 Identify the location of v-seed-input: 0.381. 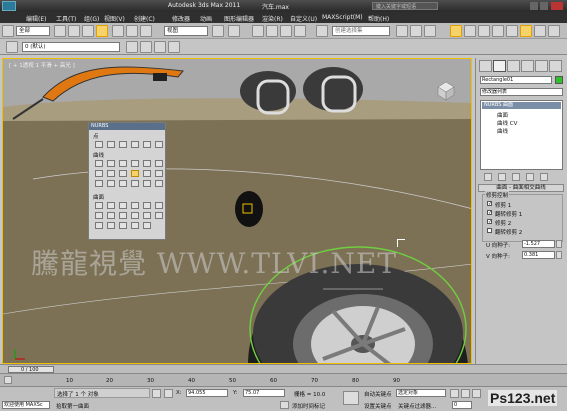
(538, 255).